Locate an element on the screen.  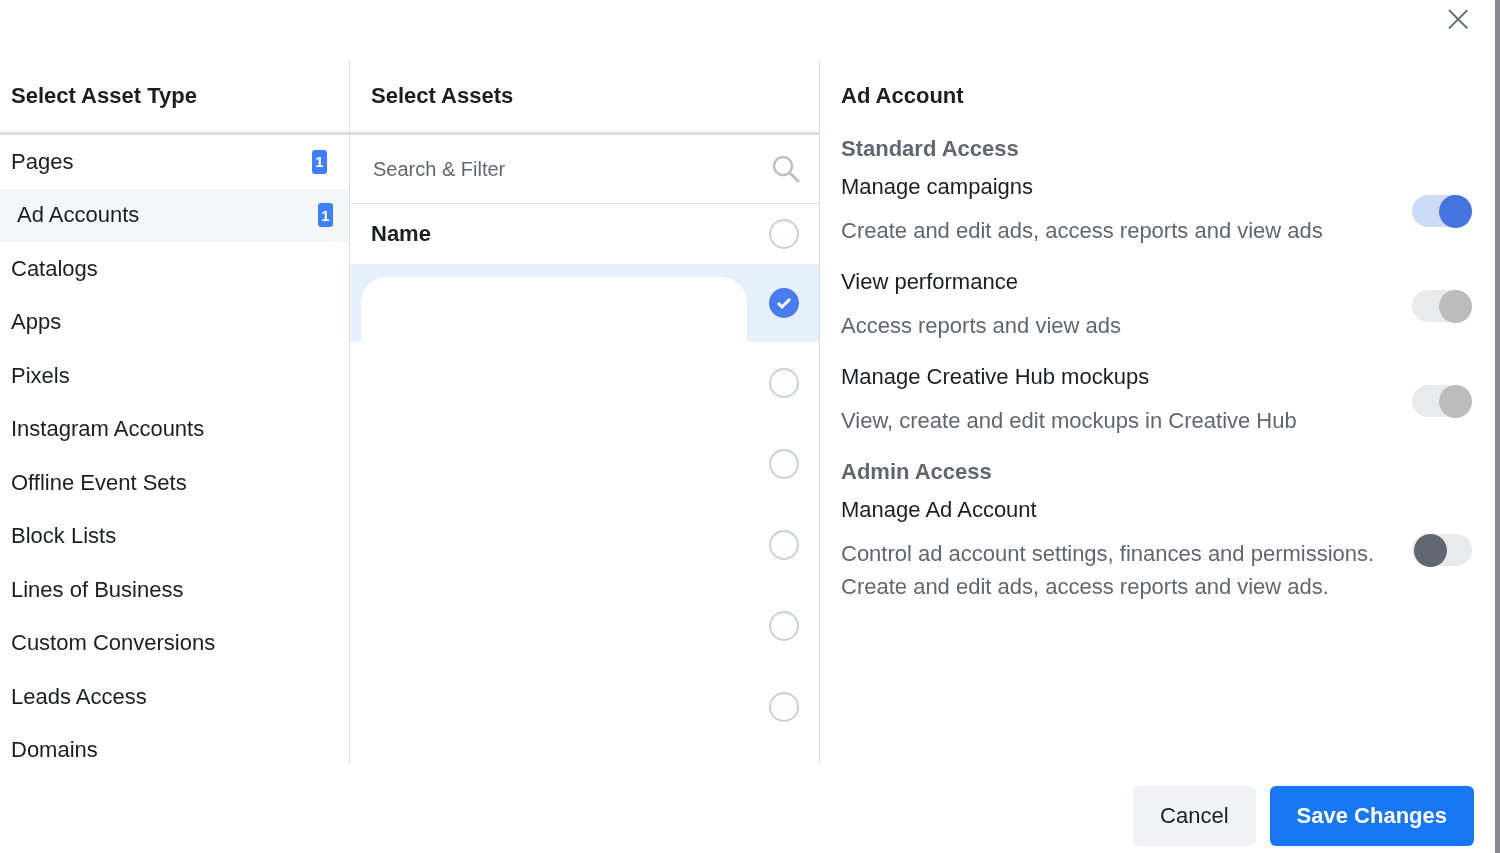
section-heading: Admin Access is located at coordinates (917, 472).